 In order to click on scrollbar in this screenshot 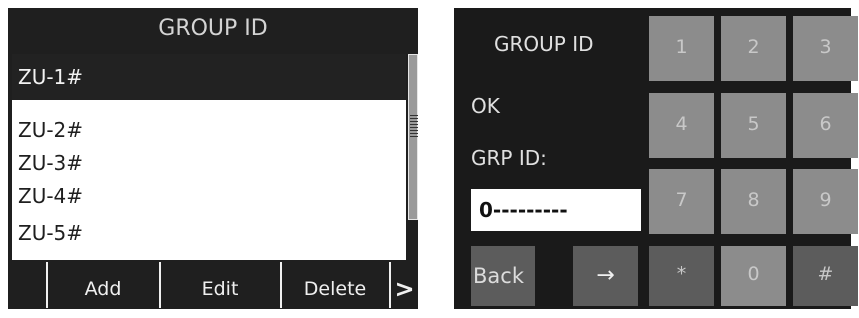, I will do `click(412, 157)`.